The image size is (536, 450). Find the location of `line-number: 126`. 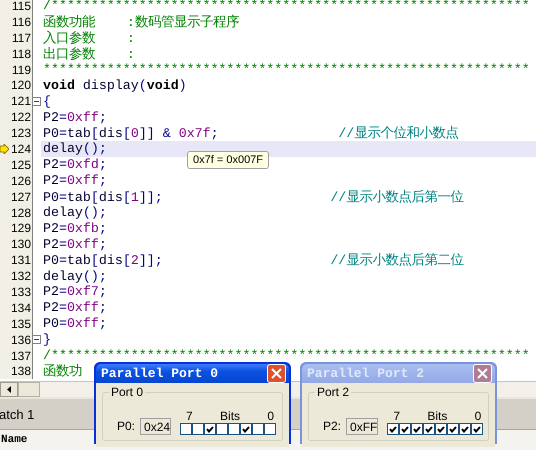

line-number: 126 is located at coordinates (21, 181).